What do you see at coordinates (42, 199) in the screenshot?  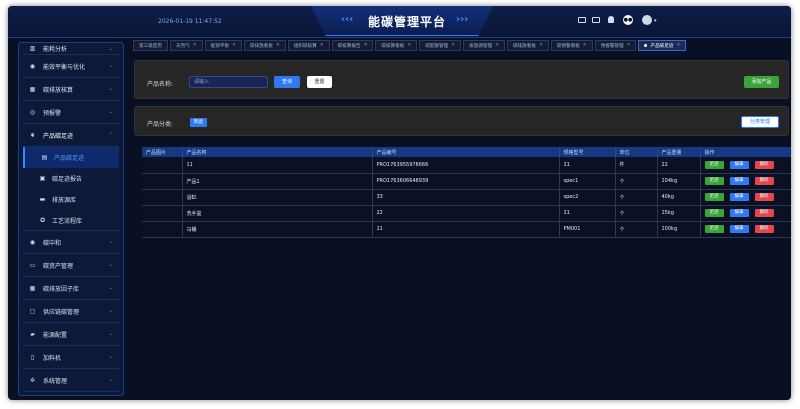 I see `database-icon: ▬` at bounding box center [42, 199].